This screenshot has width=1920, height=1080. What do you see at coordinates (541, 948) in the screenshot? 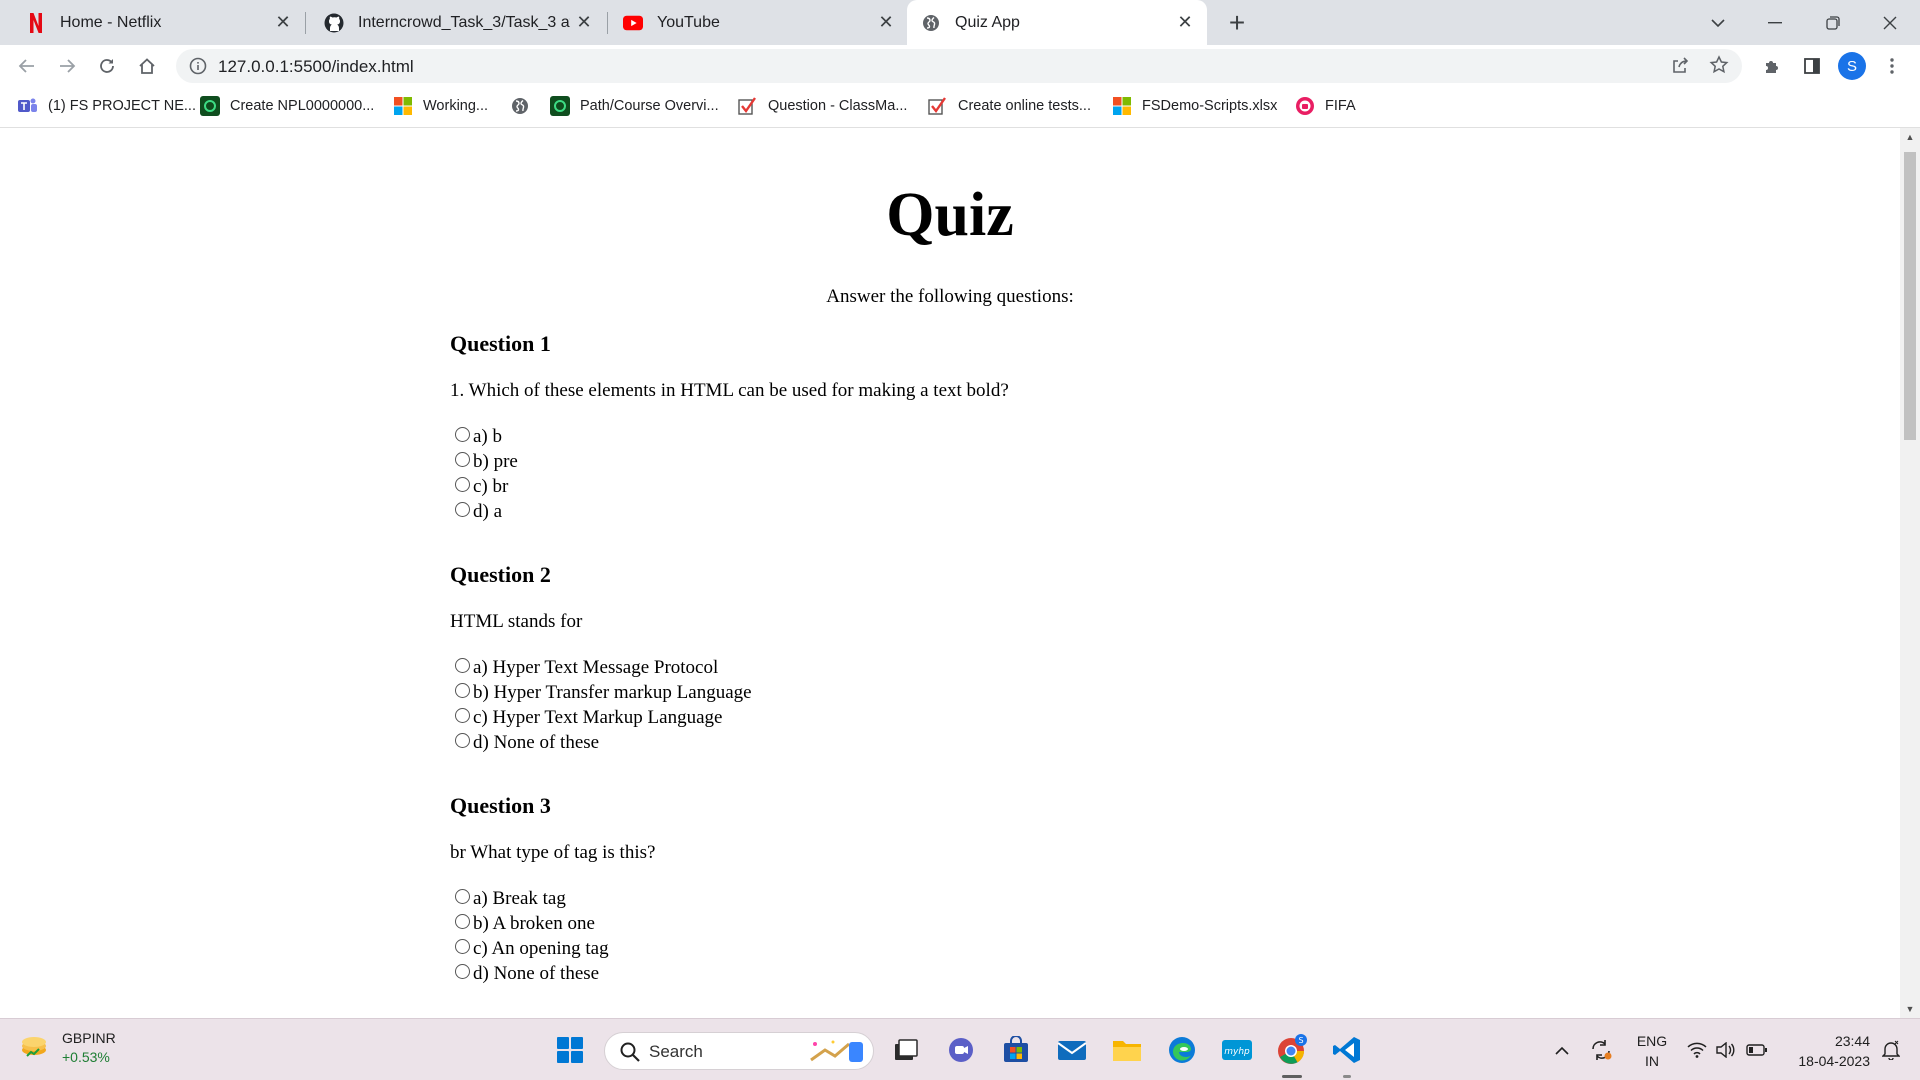
I see `option-label: c) An opening tag` at bounding box center [541, 948].